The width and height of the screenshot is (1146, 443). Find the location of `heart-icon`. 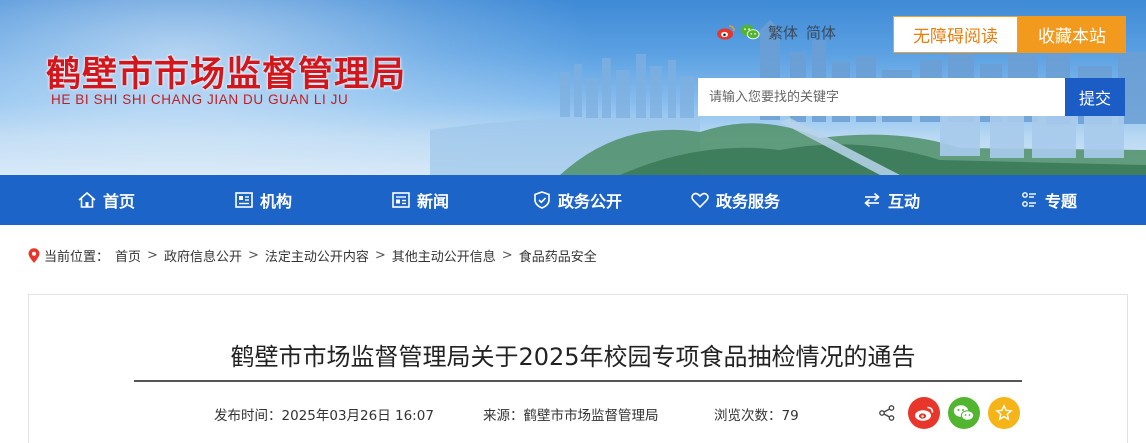

heart-icon is located at coordinates (700, 200).